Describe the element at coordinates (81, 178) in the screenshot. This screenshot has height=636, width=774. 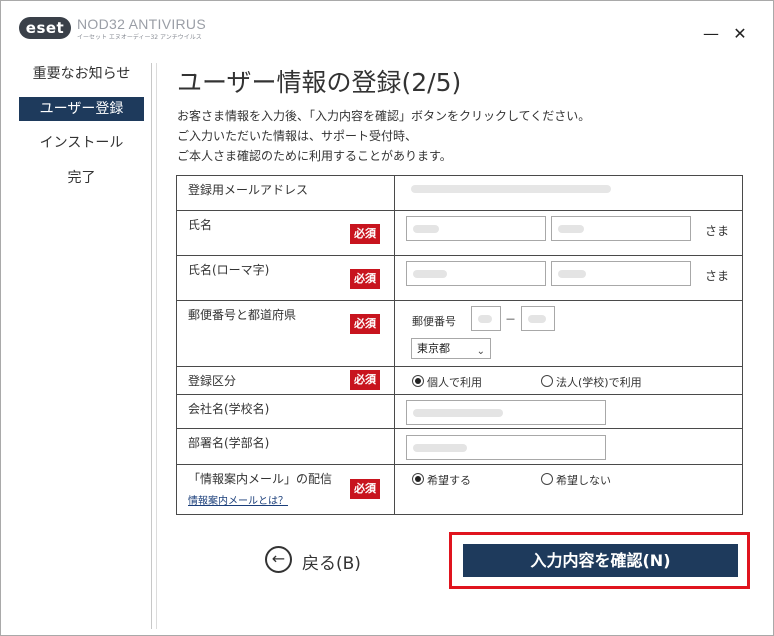
I see `sidebar-item-complete: 完了` at that location.